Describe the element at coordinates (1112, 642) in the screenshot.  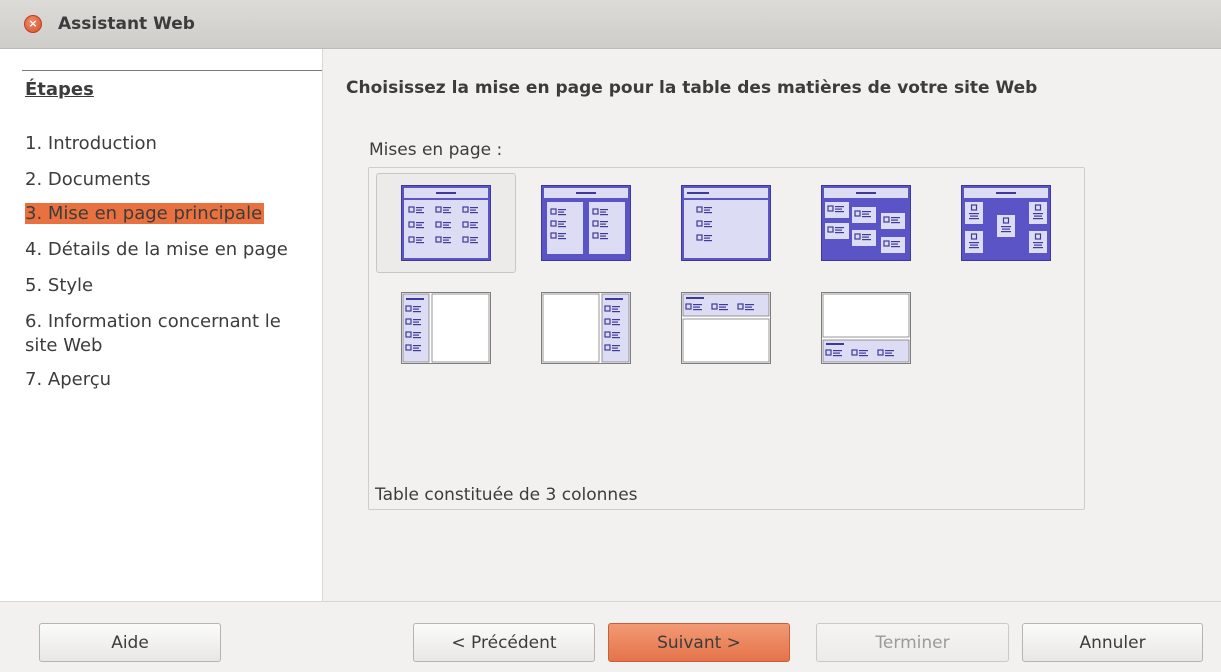
I see `cancel-button: Annuler` at that location.